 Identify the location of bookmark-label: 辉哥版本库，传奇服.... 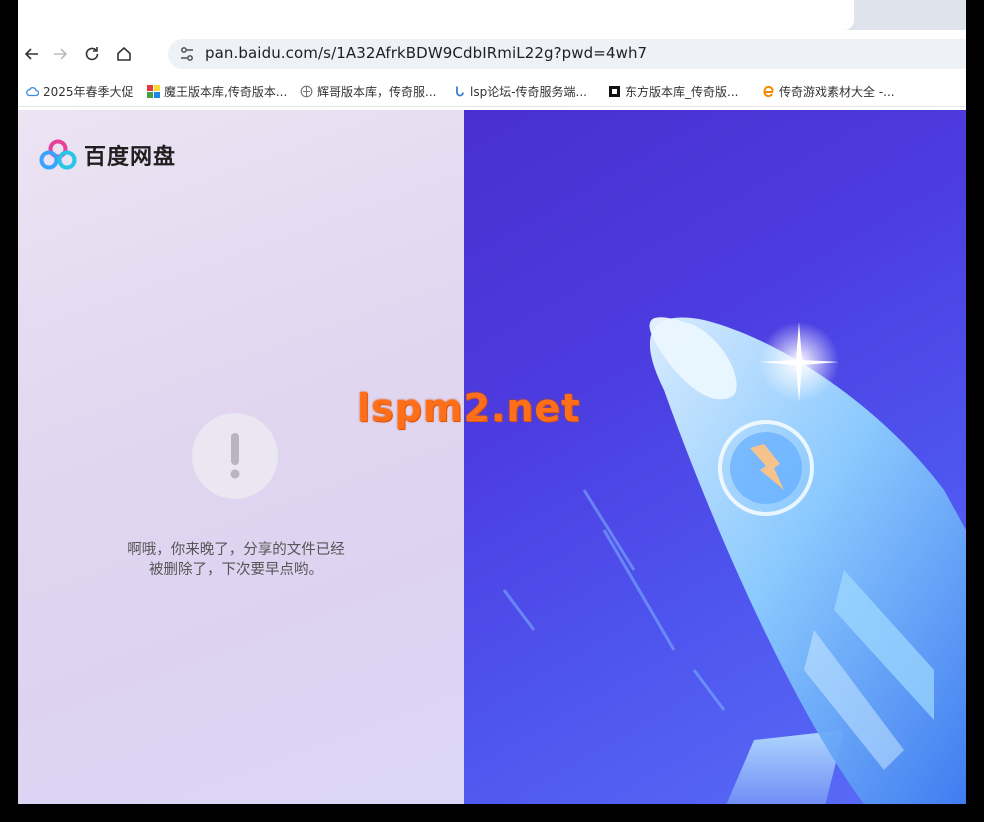
(377, 91).